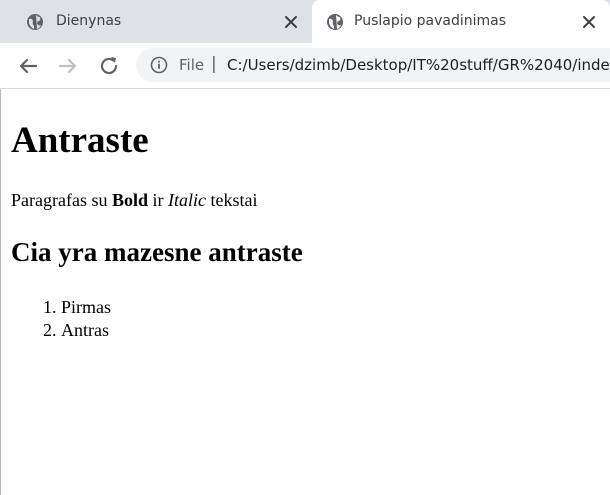  Describe the element at coordinates (28, 66) in the screenshot. I see `back-arrow-icon` at that location.